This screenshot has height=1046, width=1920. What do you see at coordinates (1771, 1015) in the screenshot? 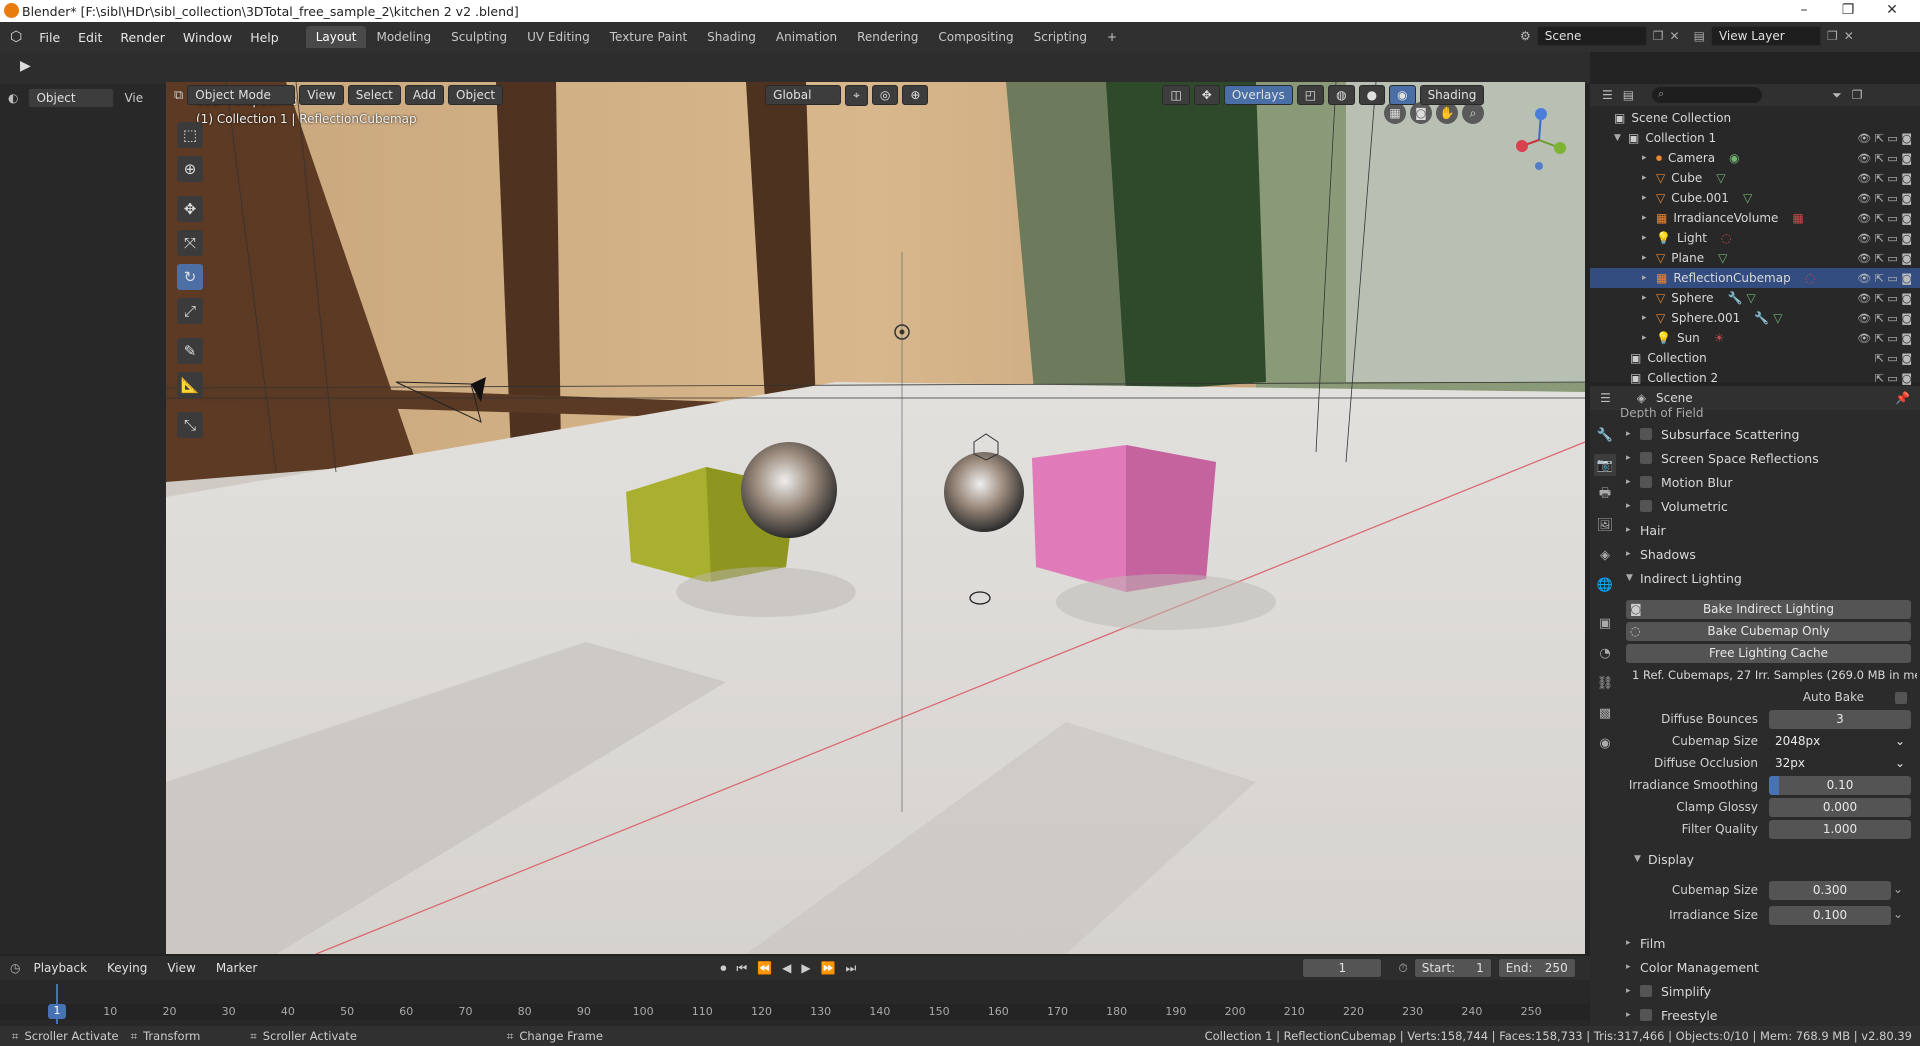
I see `section-freestyle: ▸ Freestyle` at bounding box center [1771, 1015].